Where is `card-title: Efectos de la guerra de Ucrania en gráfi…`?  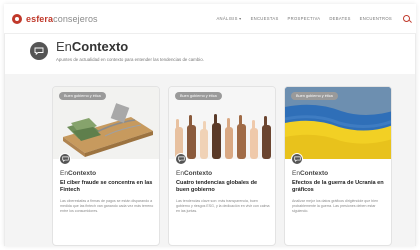 card-title: Efectos de la guerra de Ucrania en gráfi… is located at coordinates (340, 187).